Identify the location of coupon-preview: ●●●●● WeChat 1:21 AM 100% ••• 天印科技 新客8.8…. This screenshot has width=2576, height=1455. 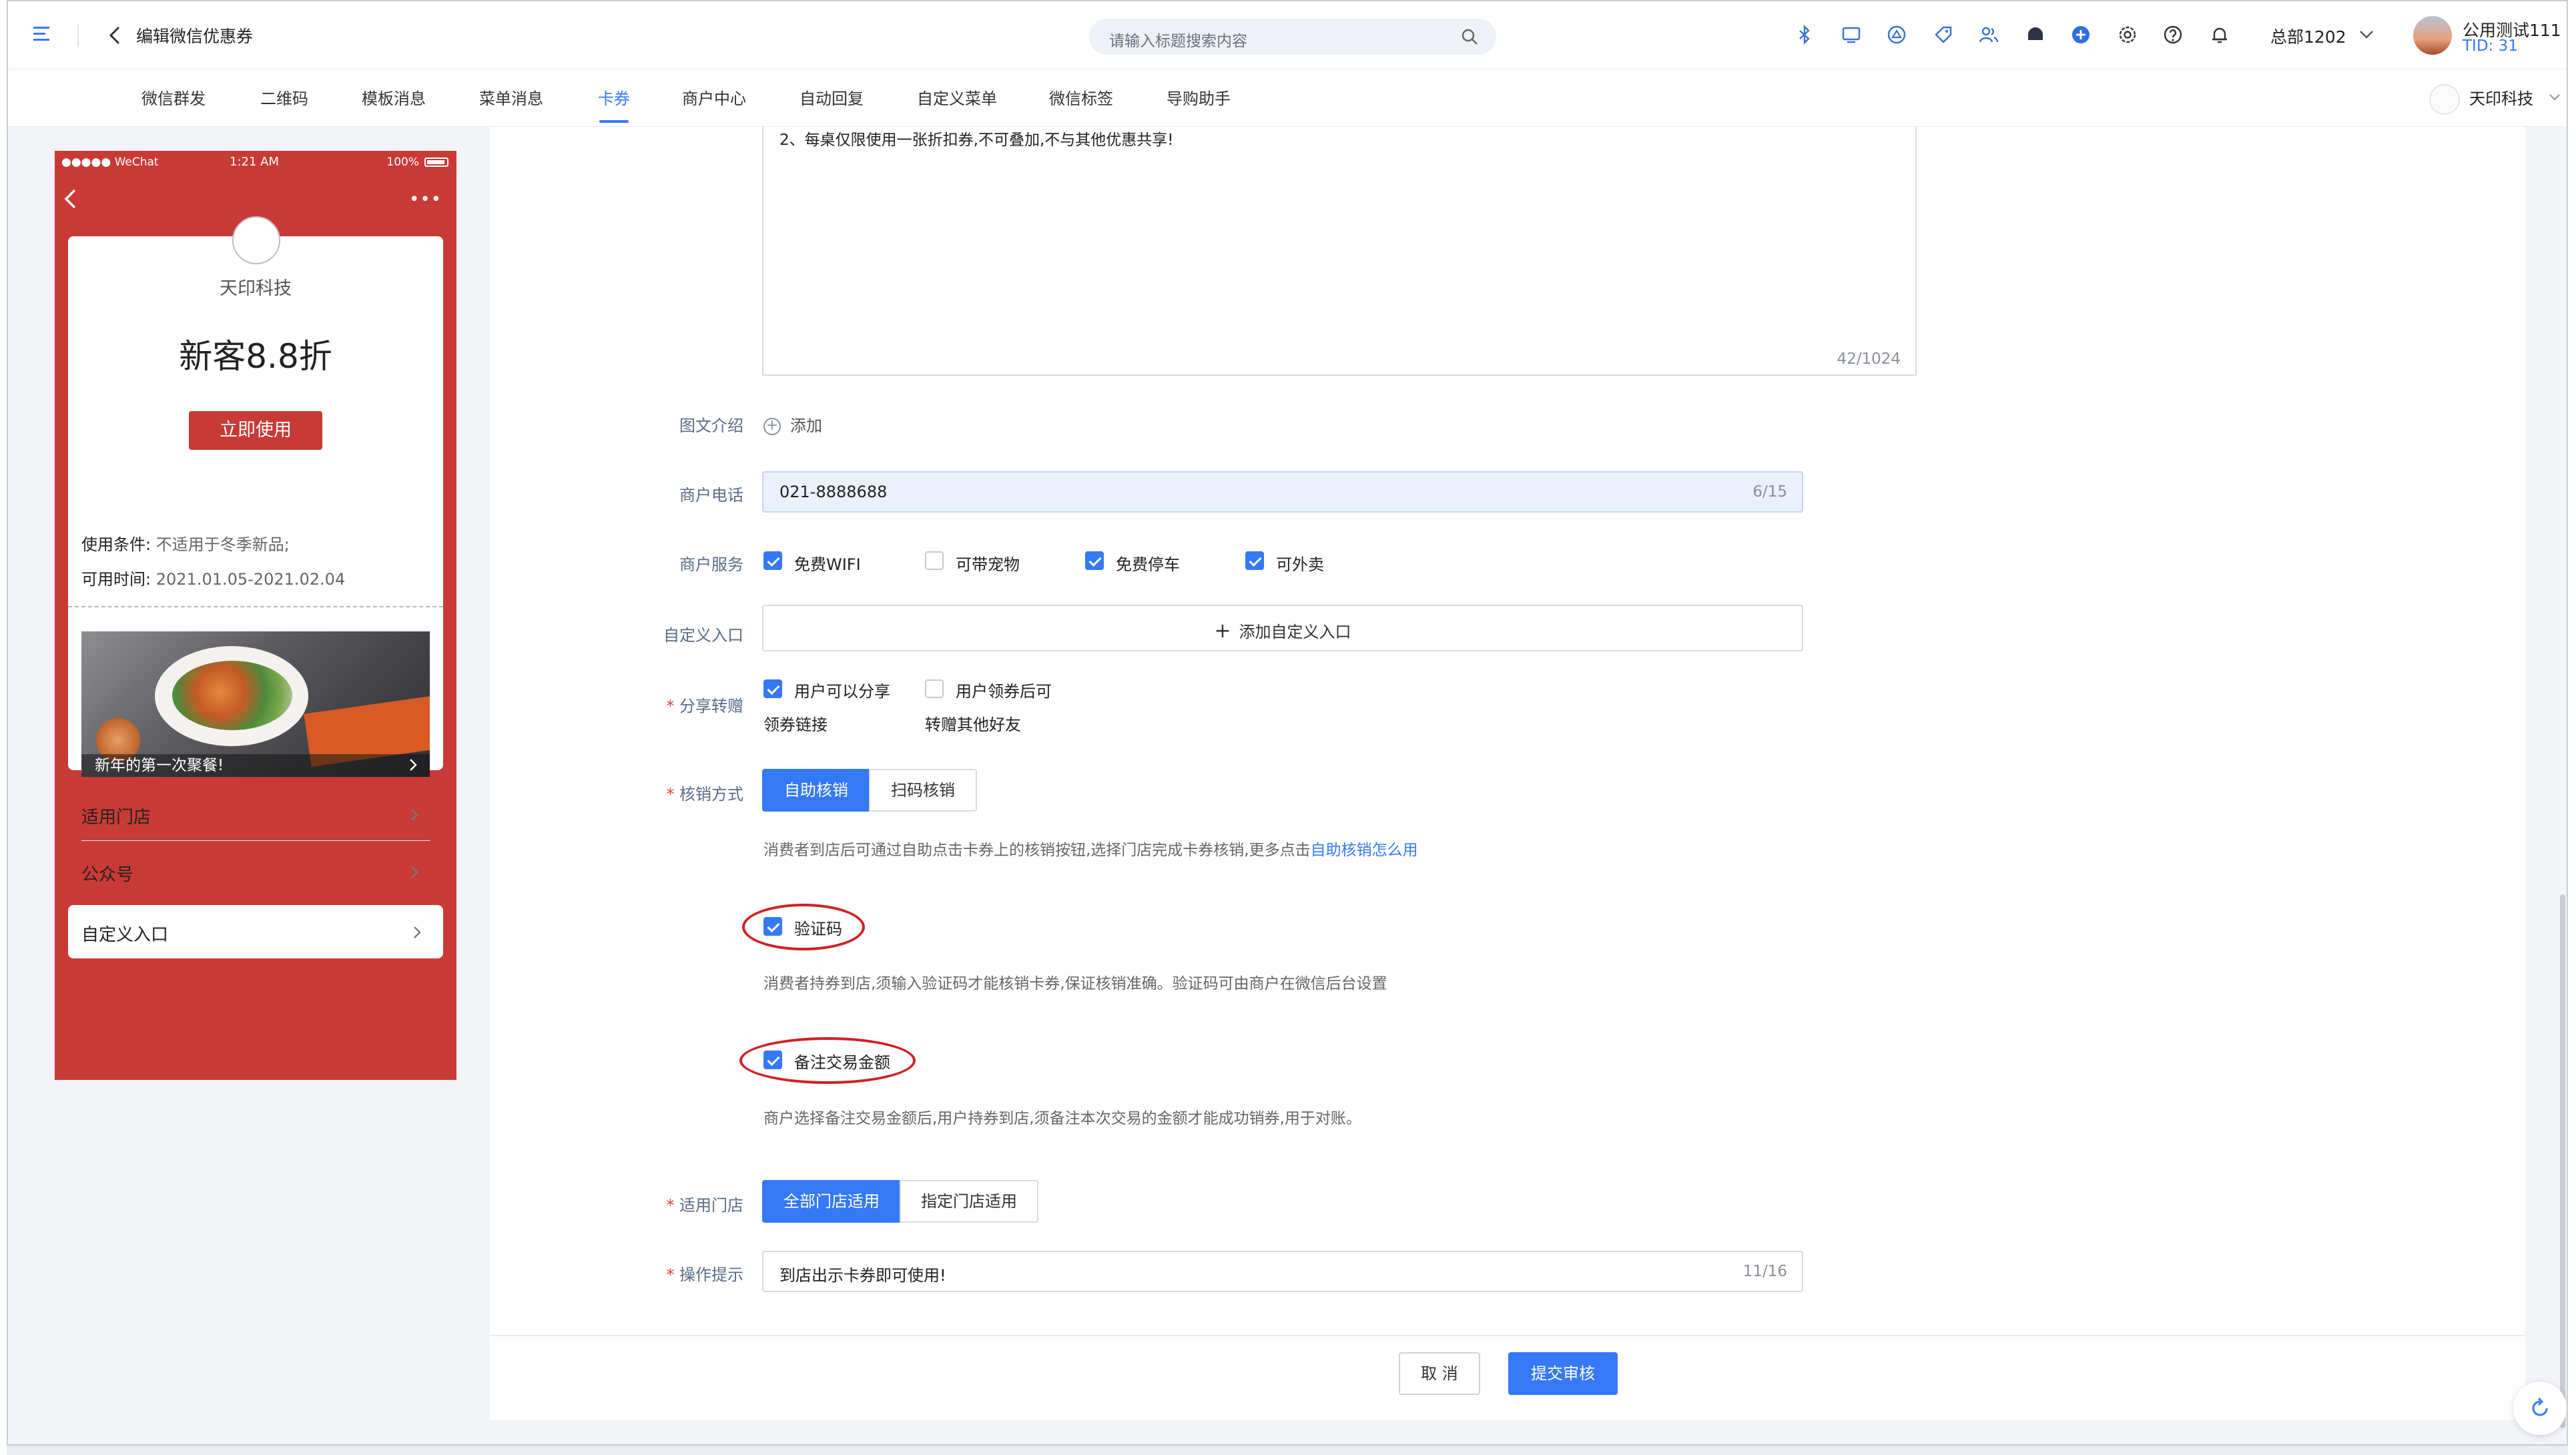
(256, 616).